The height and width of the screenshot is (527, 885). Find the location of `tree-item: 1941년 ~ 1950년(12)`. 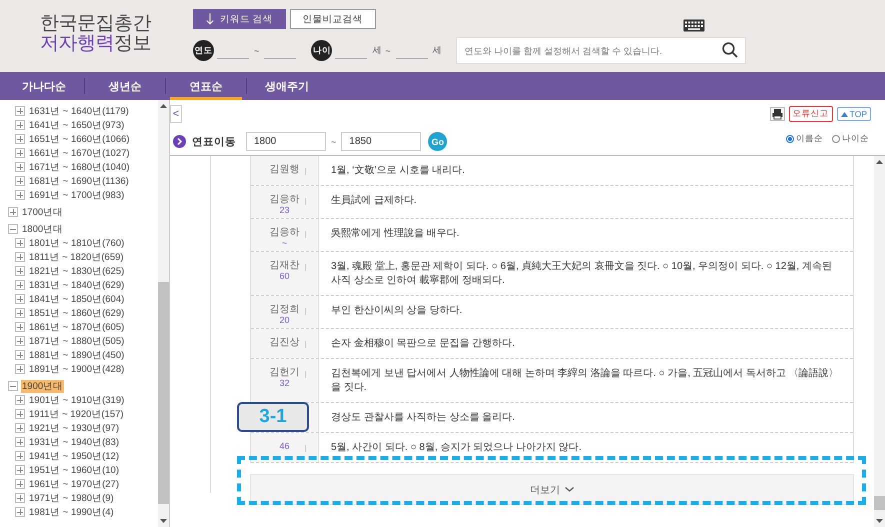

tree-item: 1941년 ~ 1950년(12) is located at coordinates (74, 456).